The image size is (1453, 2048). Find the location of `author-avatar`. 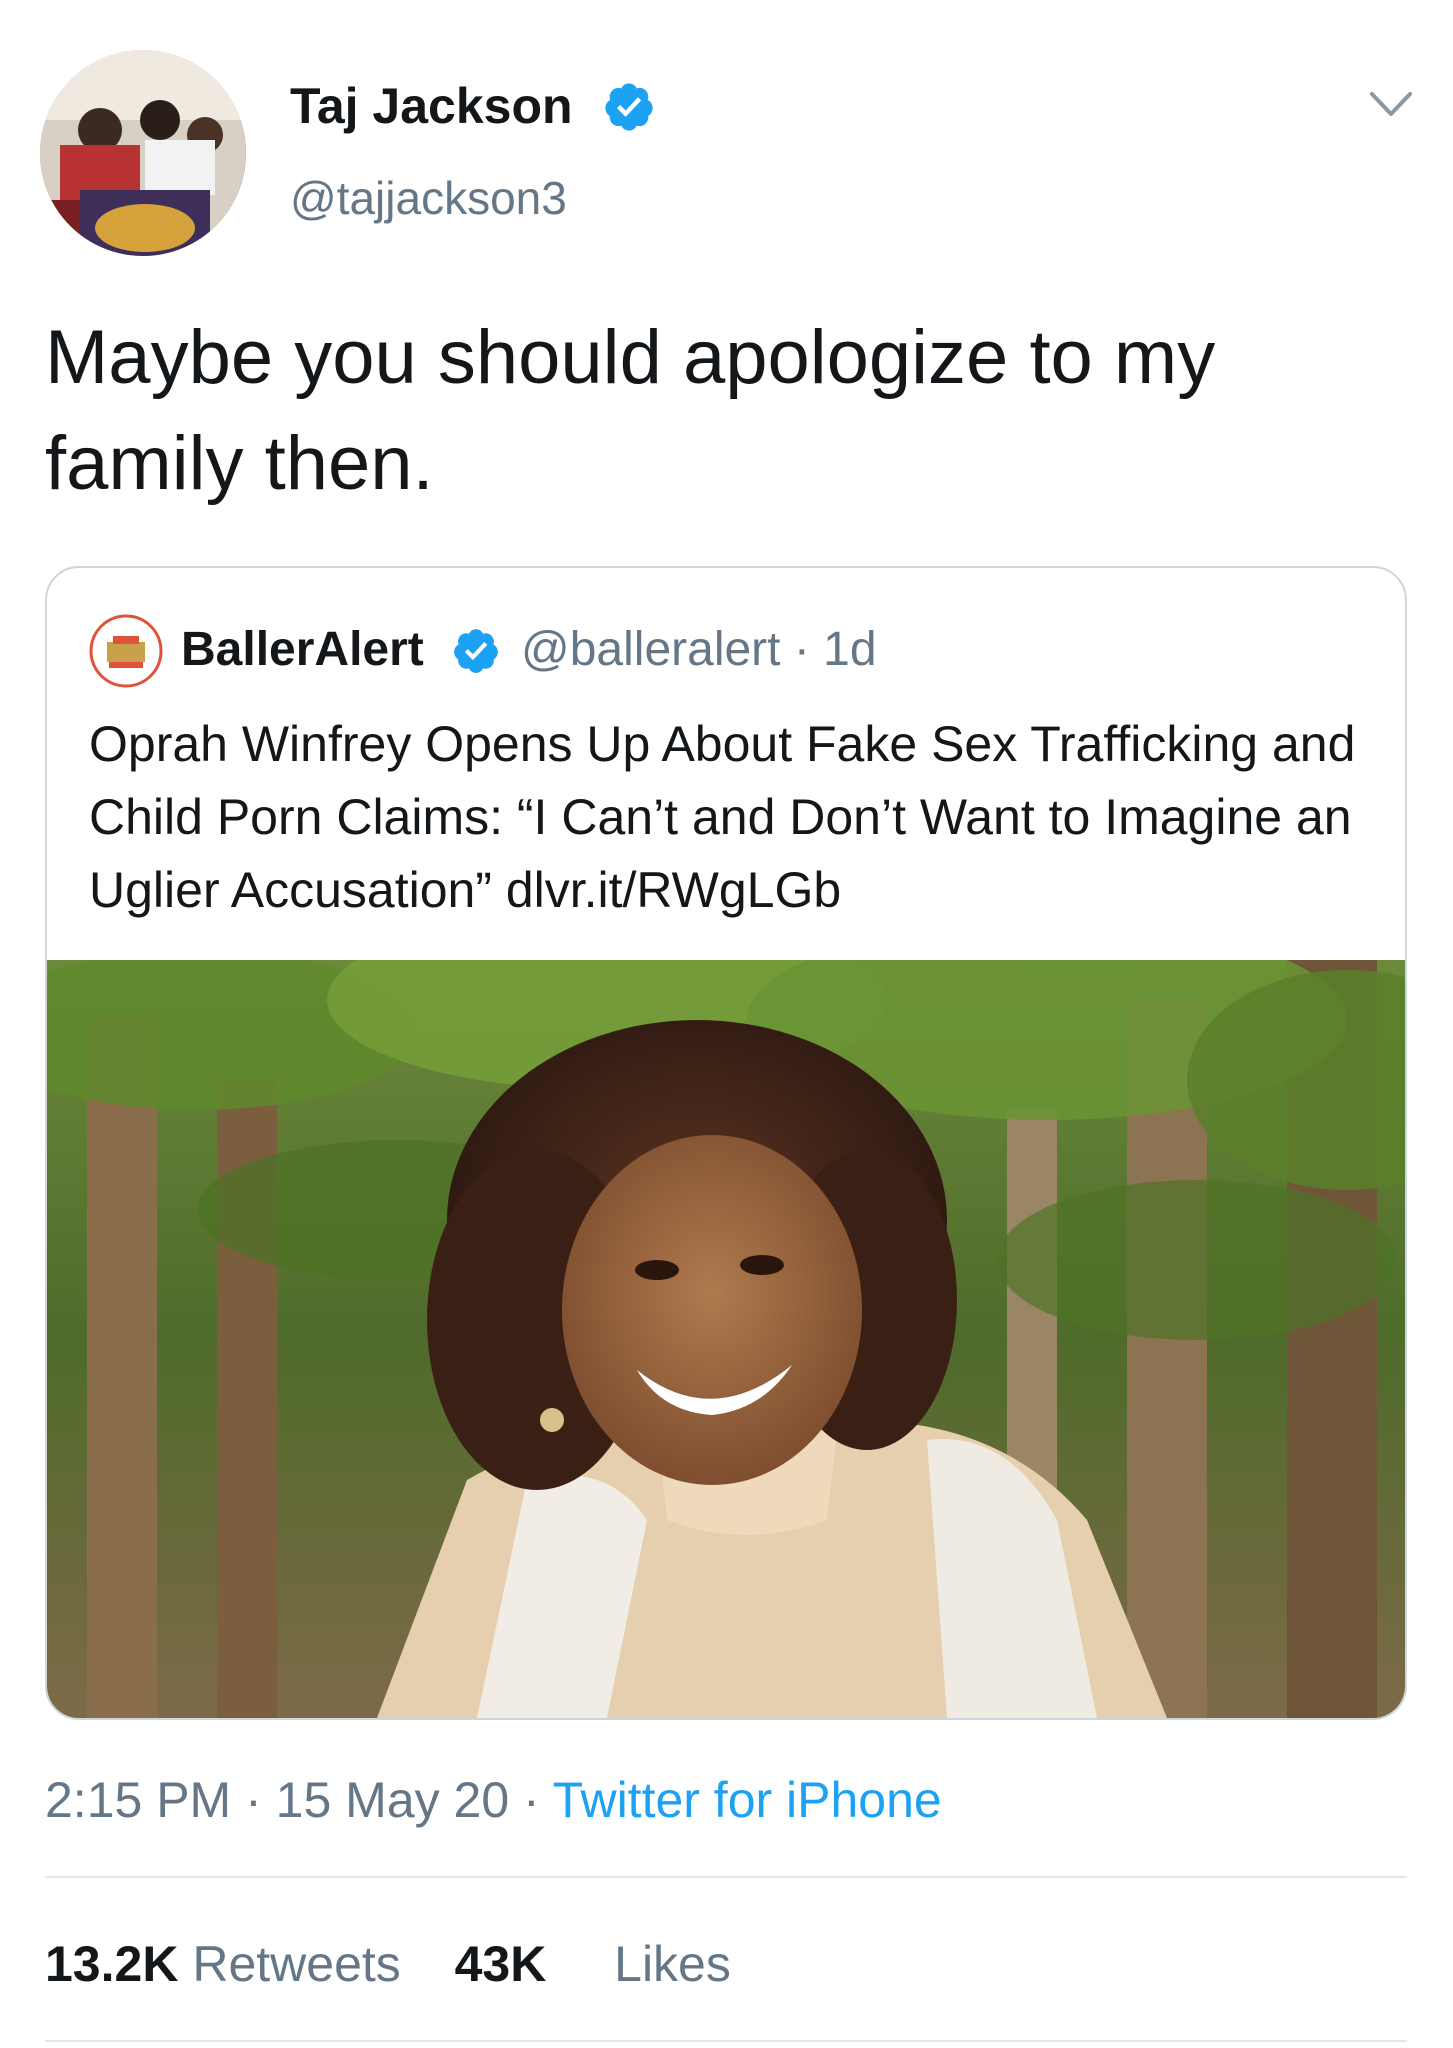

author-avatar is located at coordinates (143, 153).